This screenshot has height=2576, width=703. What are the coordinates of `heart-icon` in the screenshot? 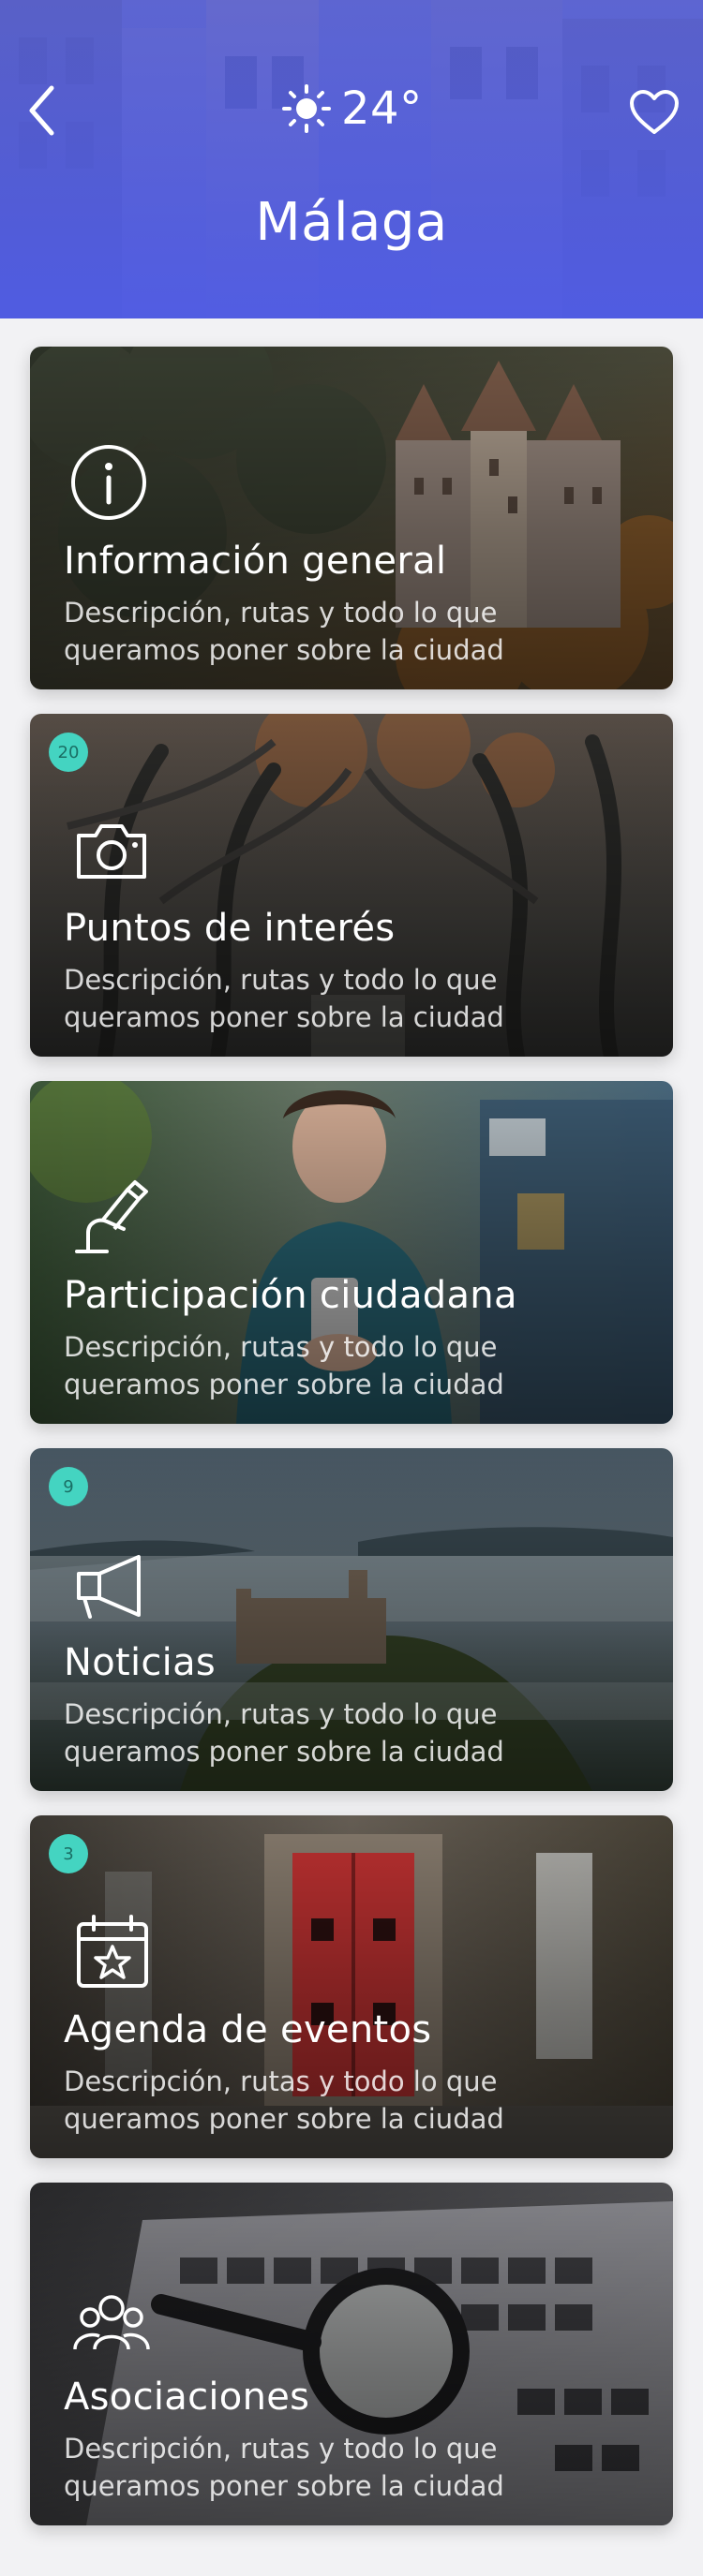 It's located at (654, 112).